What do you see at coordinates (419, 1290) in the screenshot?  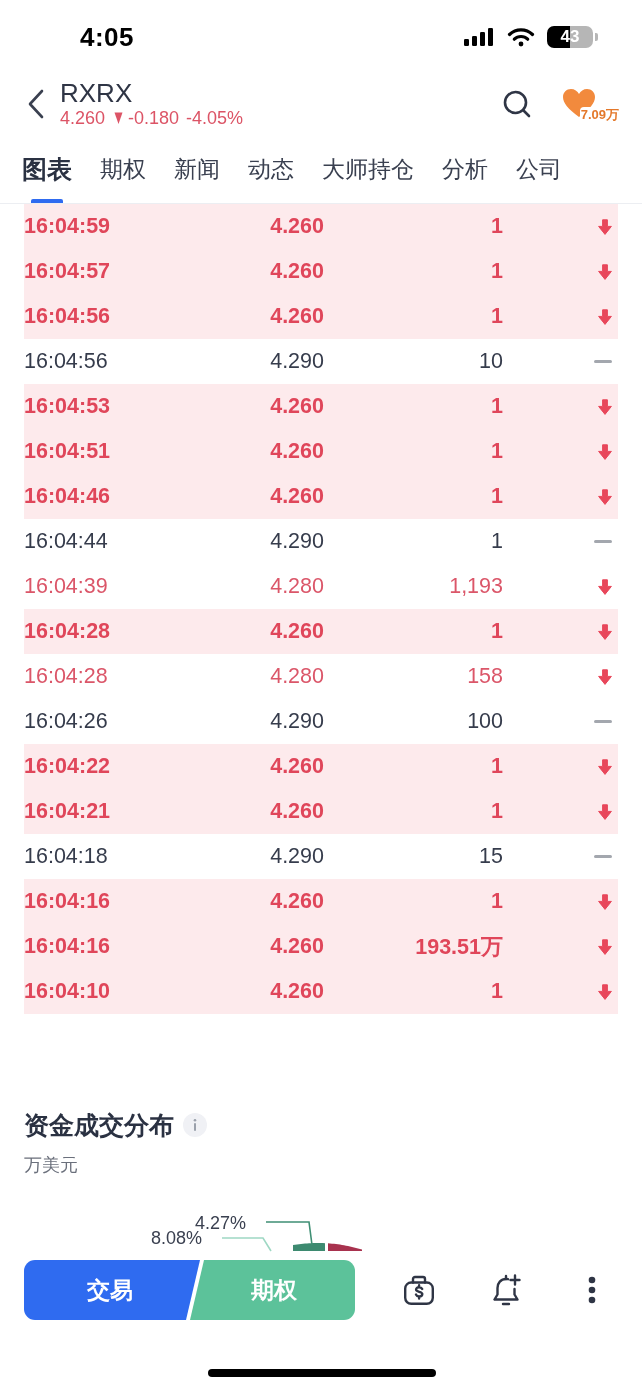 I see `money-bag-icon` at bounding box center [419, 1290].